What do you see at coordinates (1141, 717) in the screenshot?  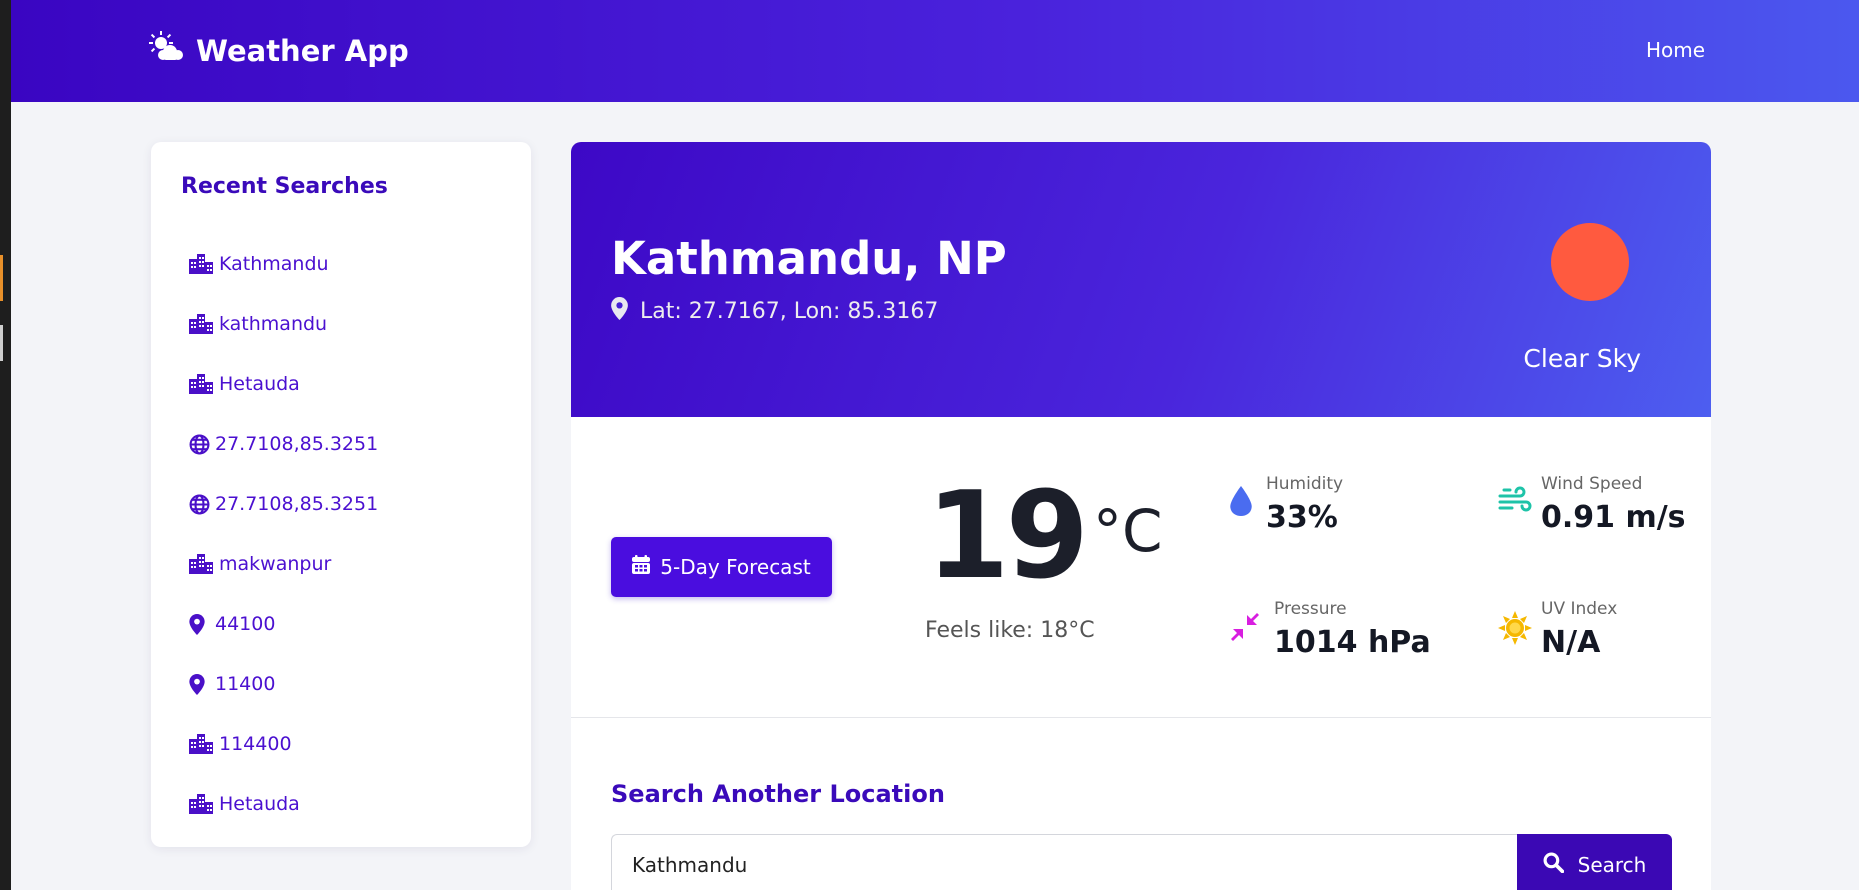 I see `section-divider` at bounding box center [1141, 717].